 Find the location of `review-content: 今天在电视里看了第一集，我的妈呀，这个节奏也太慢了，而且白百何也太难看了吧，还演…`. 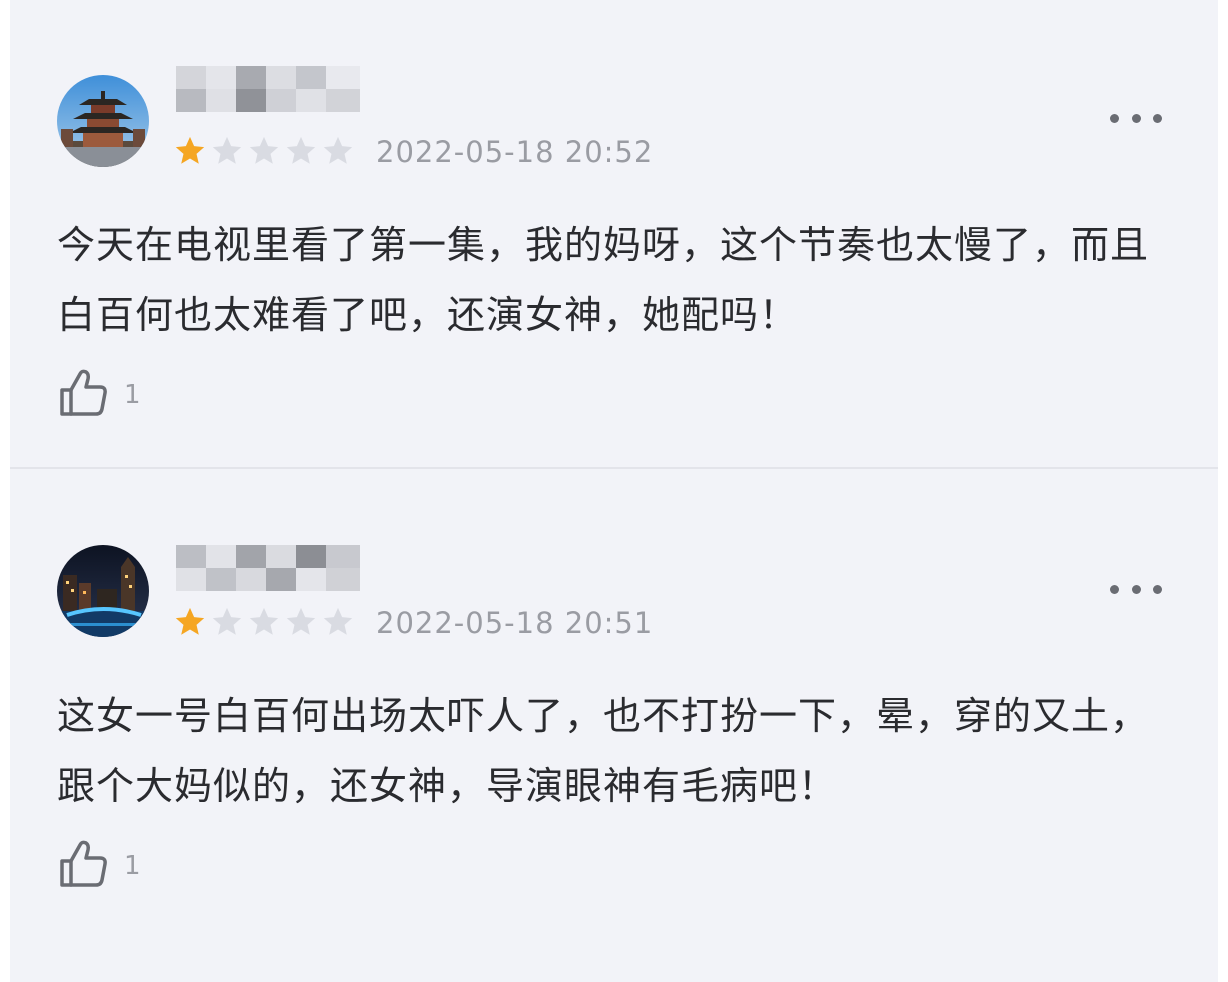

review-content: 今天在电视里看了第一集，我的妈呀，这个节奏也太慢了，而且白百何也太难看了吧，还演… is located at coordinates (603, 280).